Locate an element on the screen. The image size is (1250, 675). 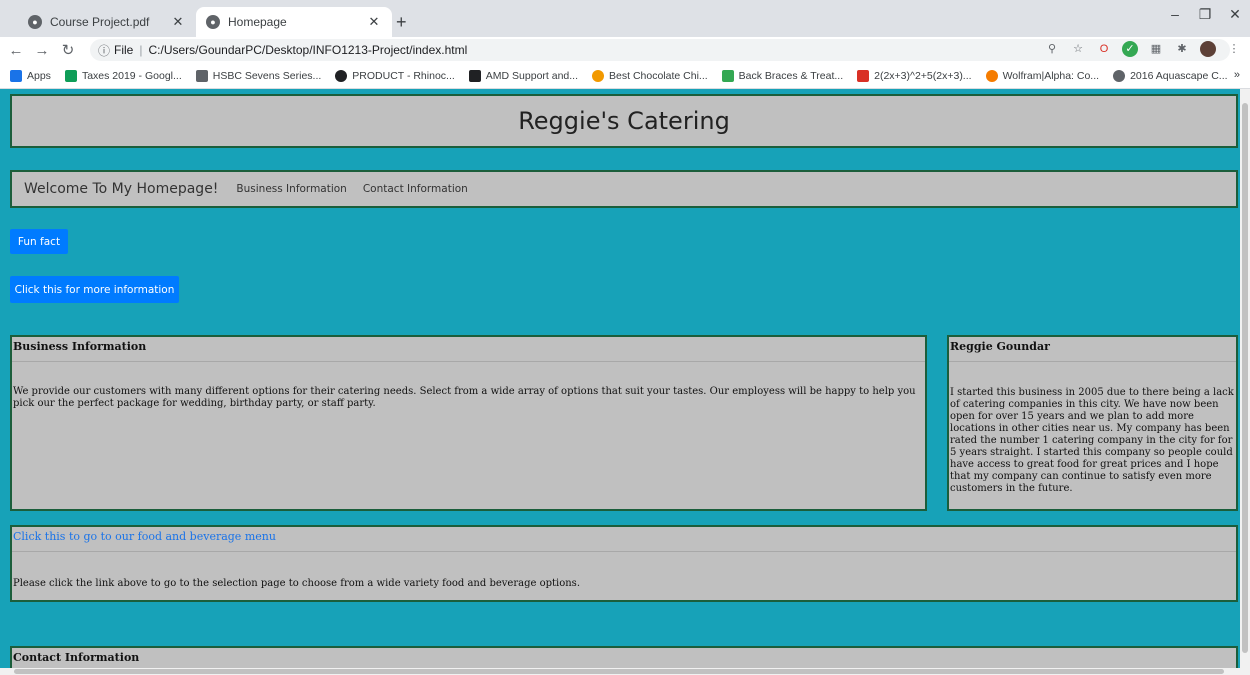
puzzle-icon: ✱ is located at coordinates (1182, 49).